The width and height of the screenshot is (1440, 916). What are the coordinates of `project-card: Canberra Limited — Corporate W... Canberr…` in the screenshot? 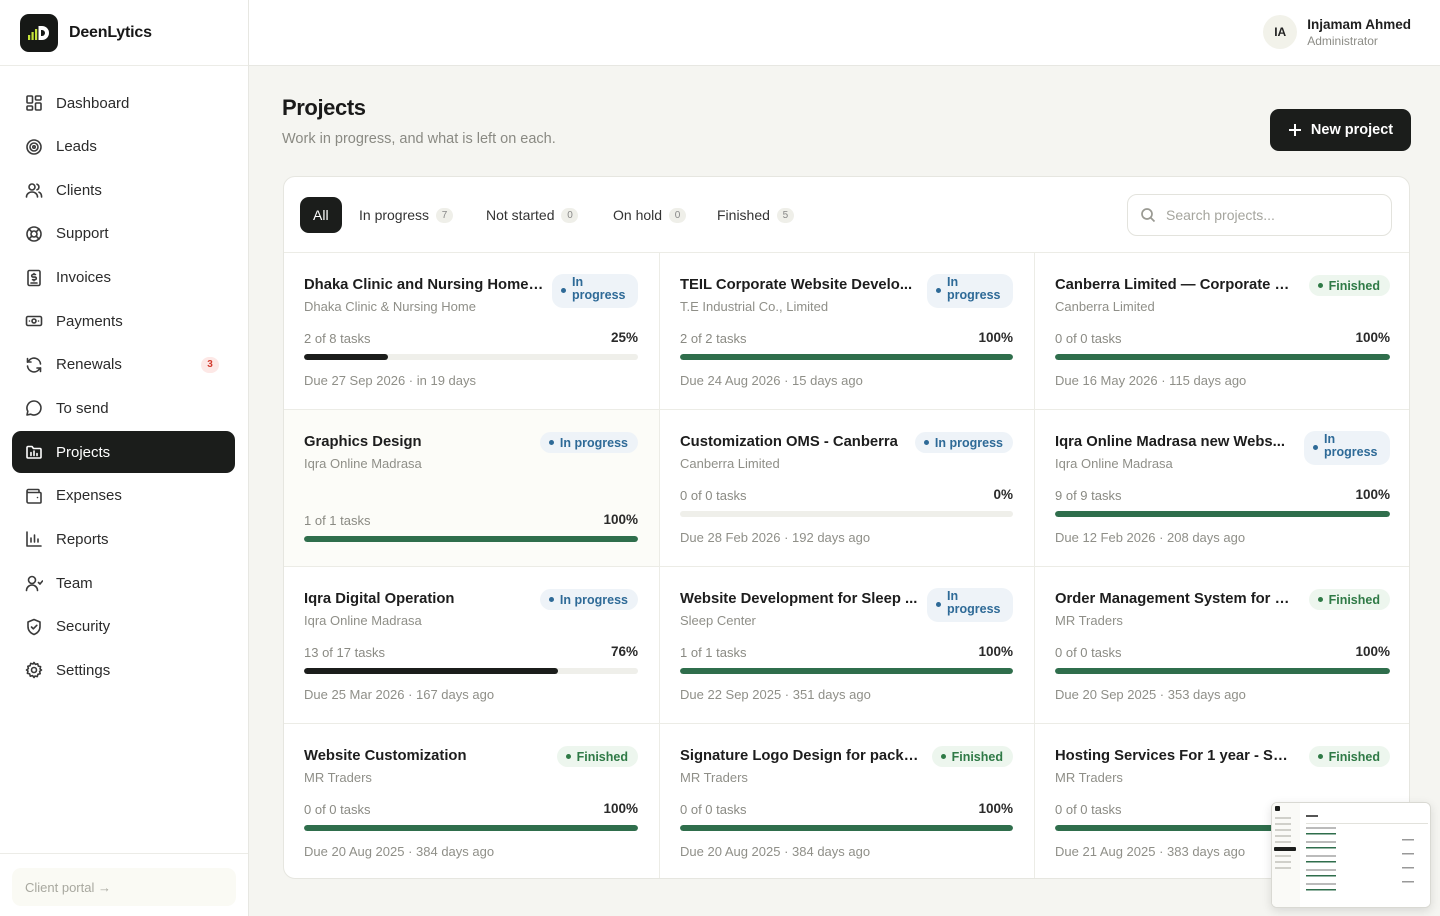 It's located at (1222, 331).